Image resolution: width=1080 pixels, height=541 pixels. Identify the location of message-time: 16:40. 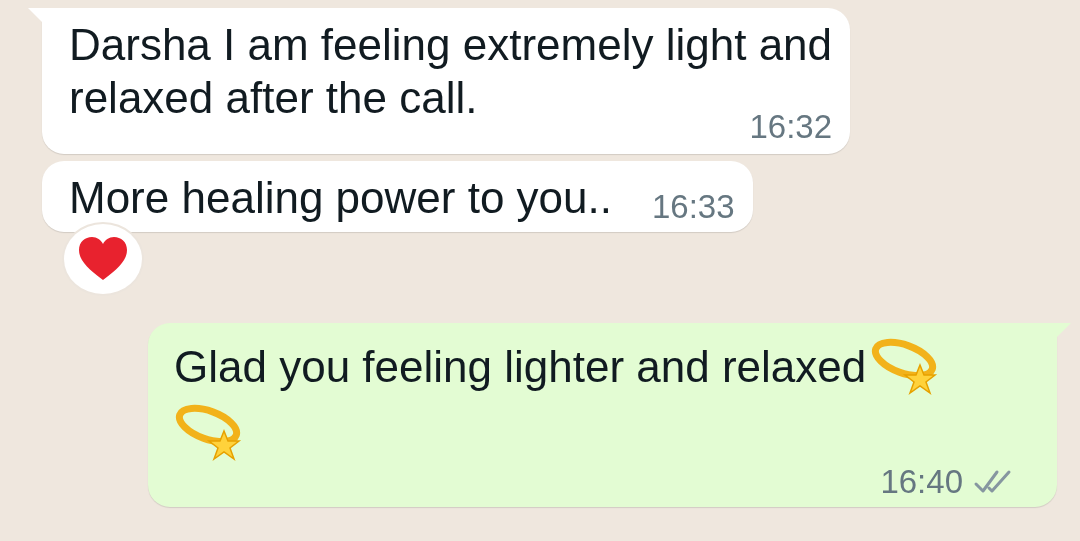
(921, 482).